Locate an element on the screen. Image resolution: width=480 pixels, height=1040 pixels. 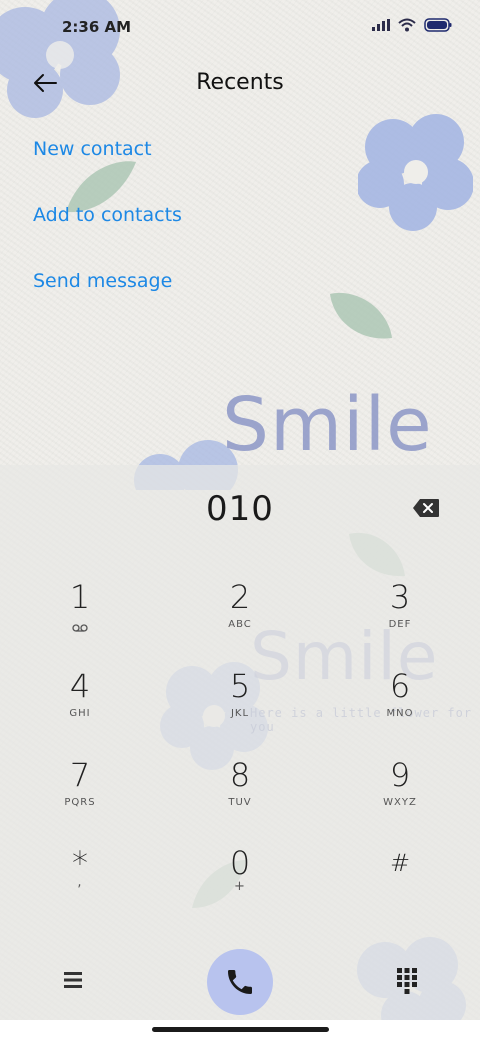
key-9: 9 WXYZ is located at coordinates (400, 795).